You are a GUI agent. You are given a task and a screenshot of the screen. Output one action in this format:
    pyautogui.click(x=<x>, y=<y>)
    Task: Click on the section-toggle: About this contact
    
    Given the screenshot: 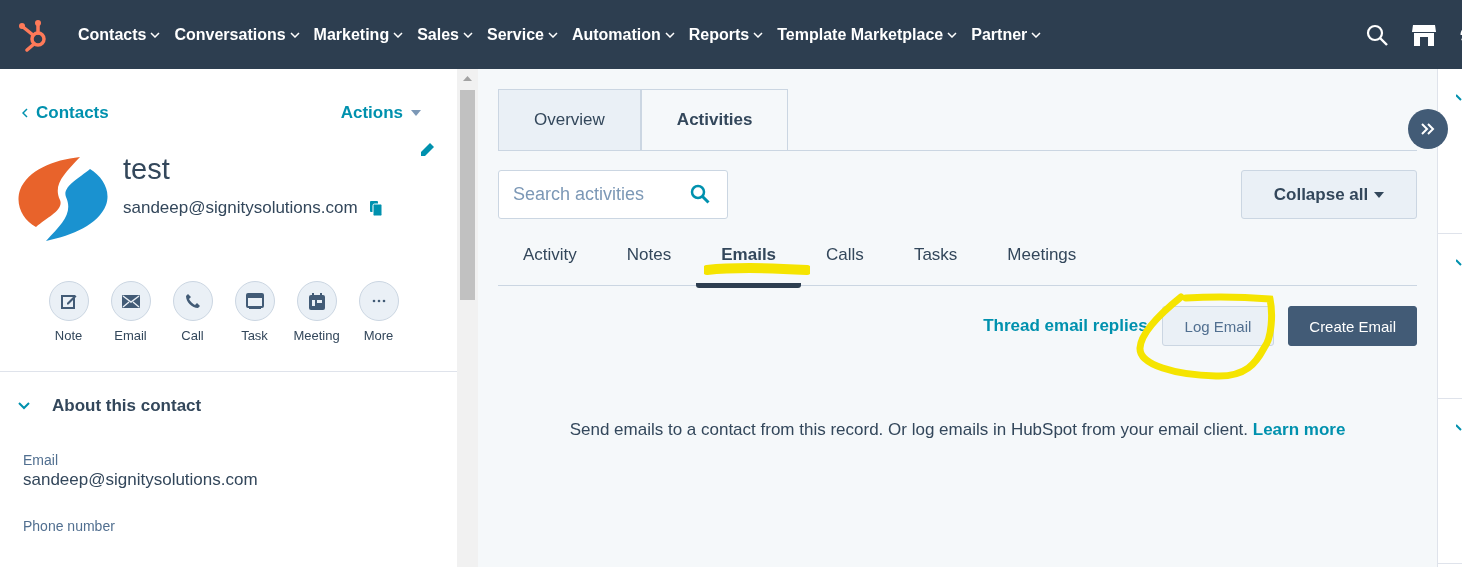 What is the action you would take?
    pyautogui.click(x=101, y=394)
    